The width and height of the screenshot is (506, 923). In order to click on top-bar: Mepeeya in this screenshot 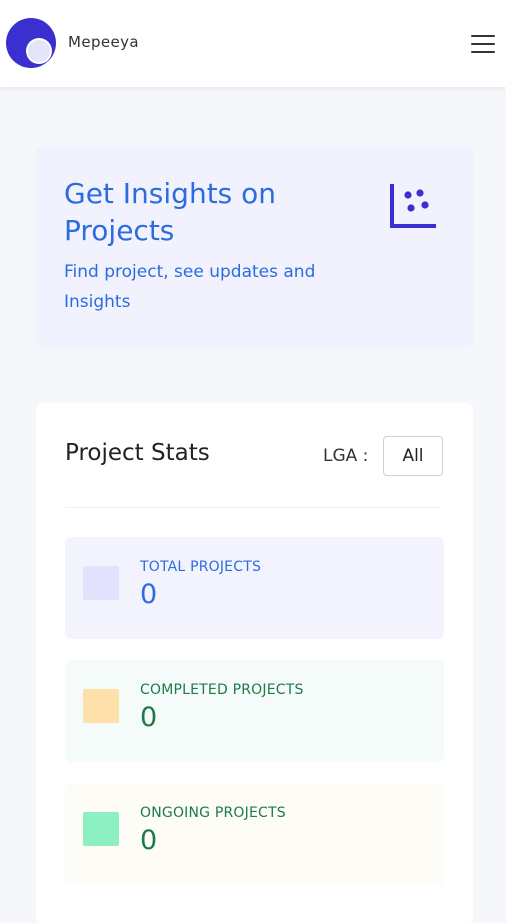, I will do `click(253, 43)`.